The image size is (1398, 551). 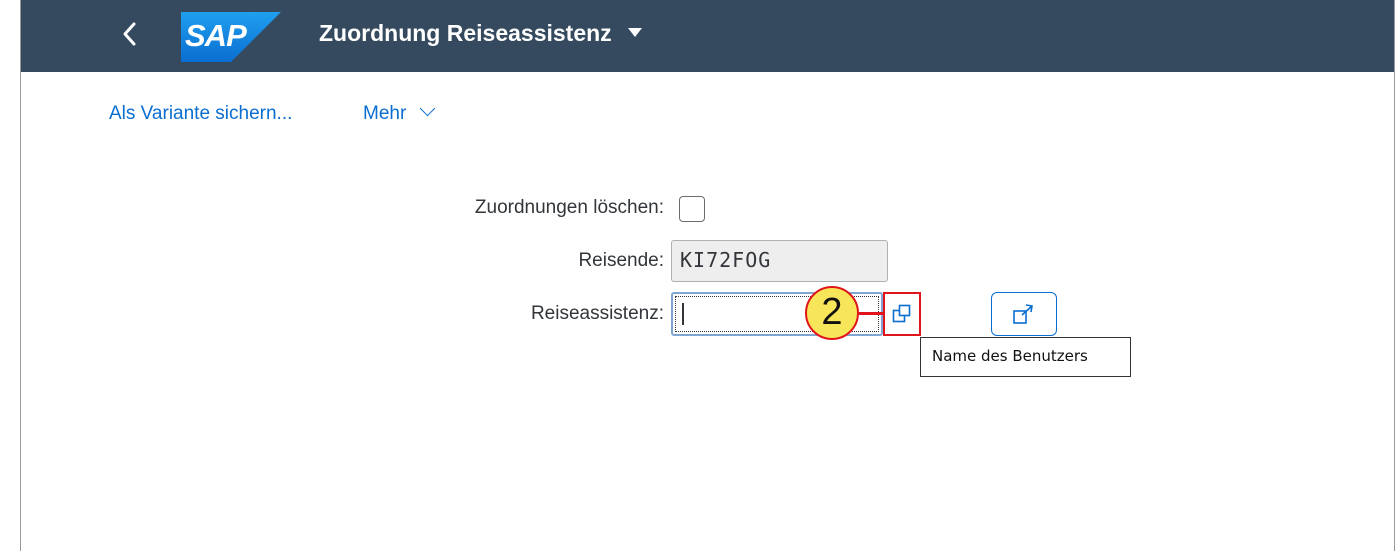 I want to click on value-help-button, so click(x=902, y=314).